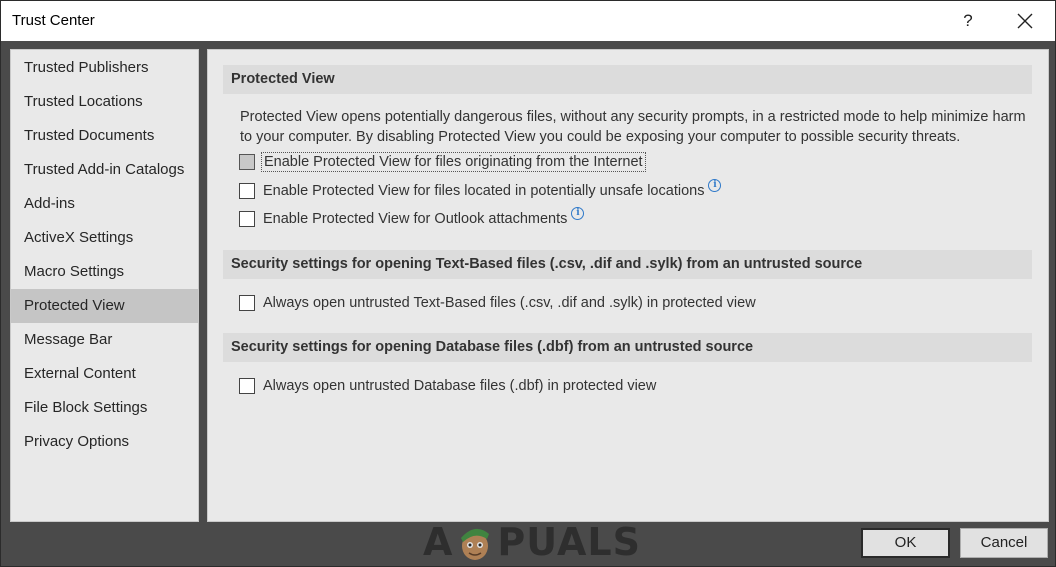 The width and height of the screenshot is (1056, 567). I want to click on ok-button: OK, so click(905, 543).